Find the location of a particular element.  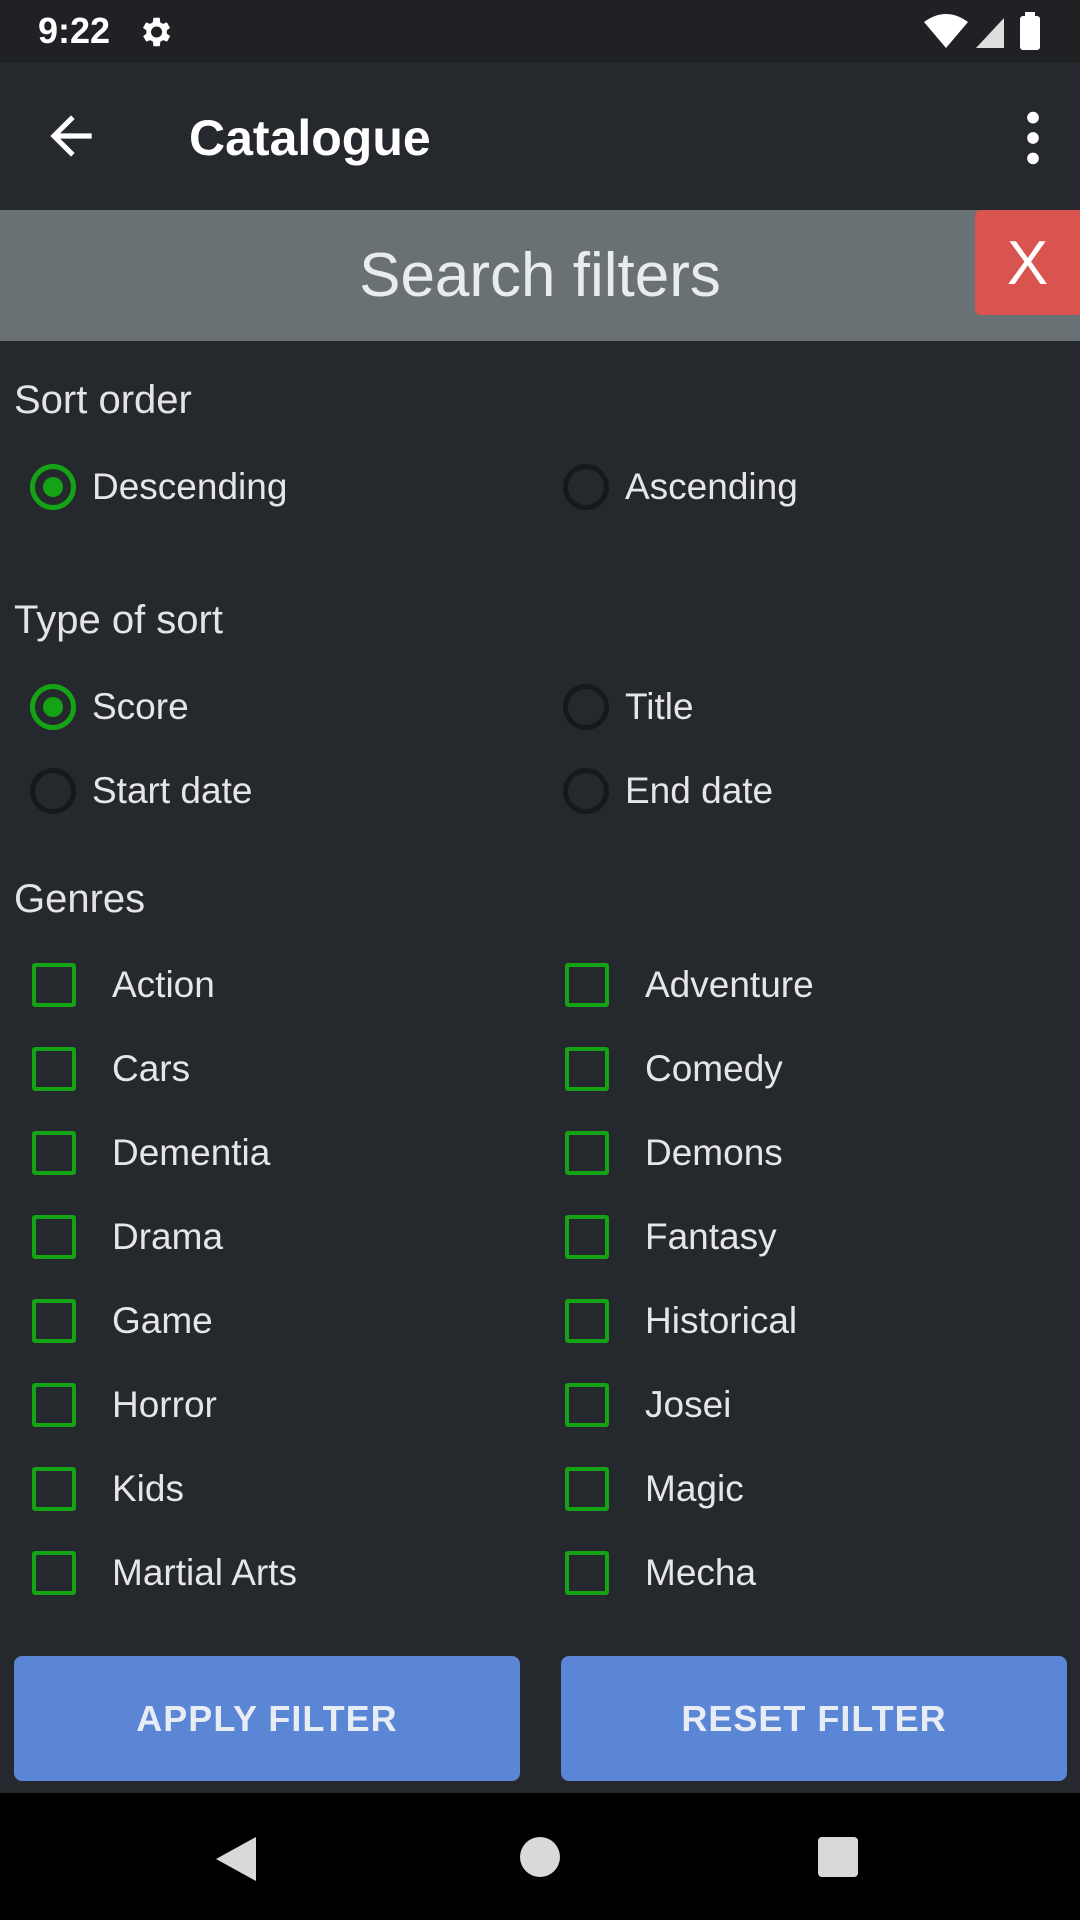

checkbox-label: Action is located at coordinates (163, 984).